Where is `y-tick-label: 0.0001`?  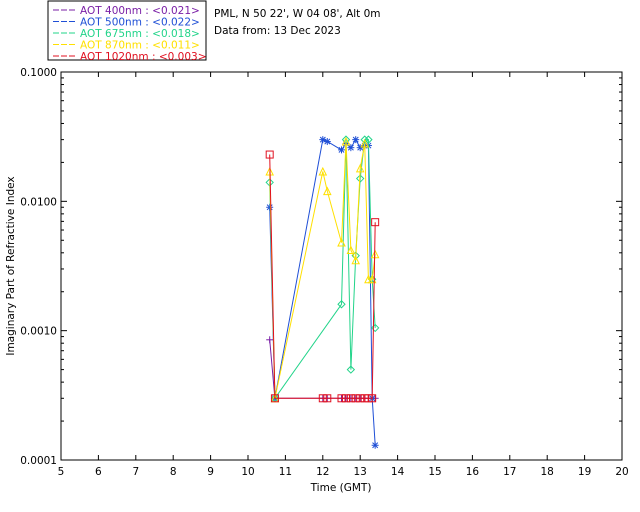
y-tick-label: 0.0001 is located at coordinates (38, 461).